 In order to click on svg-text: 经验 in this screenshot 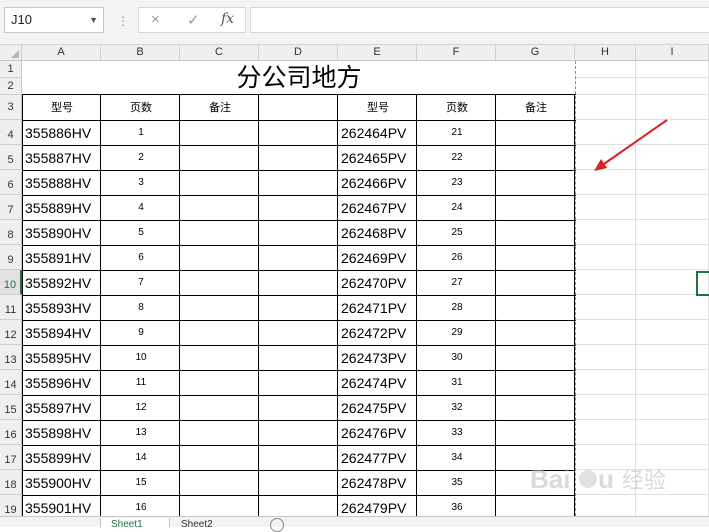, I will do `click(644, 481)`.